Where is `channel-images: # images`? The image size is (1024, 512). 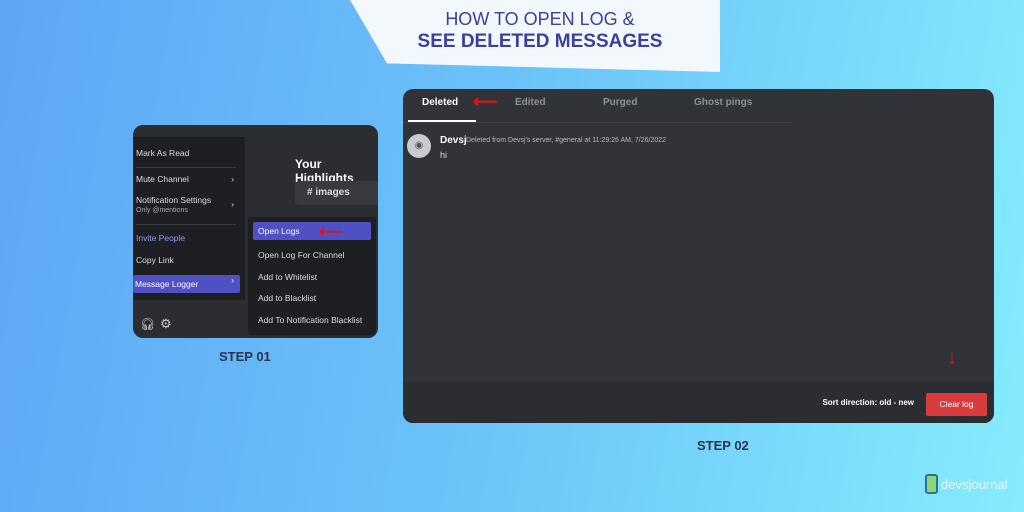 channel-images: # images is located at coordinates (336, 193).